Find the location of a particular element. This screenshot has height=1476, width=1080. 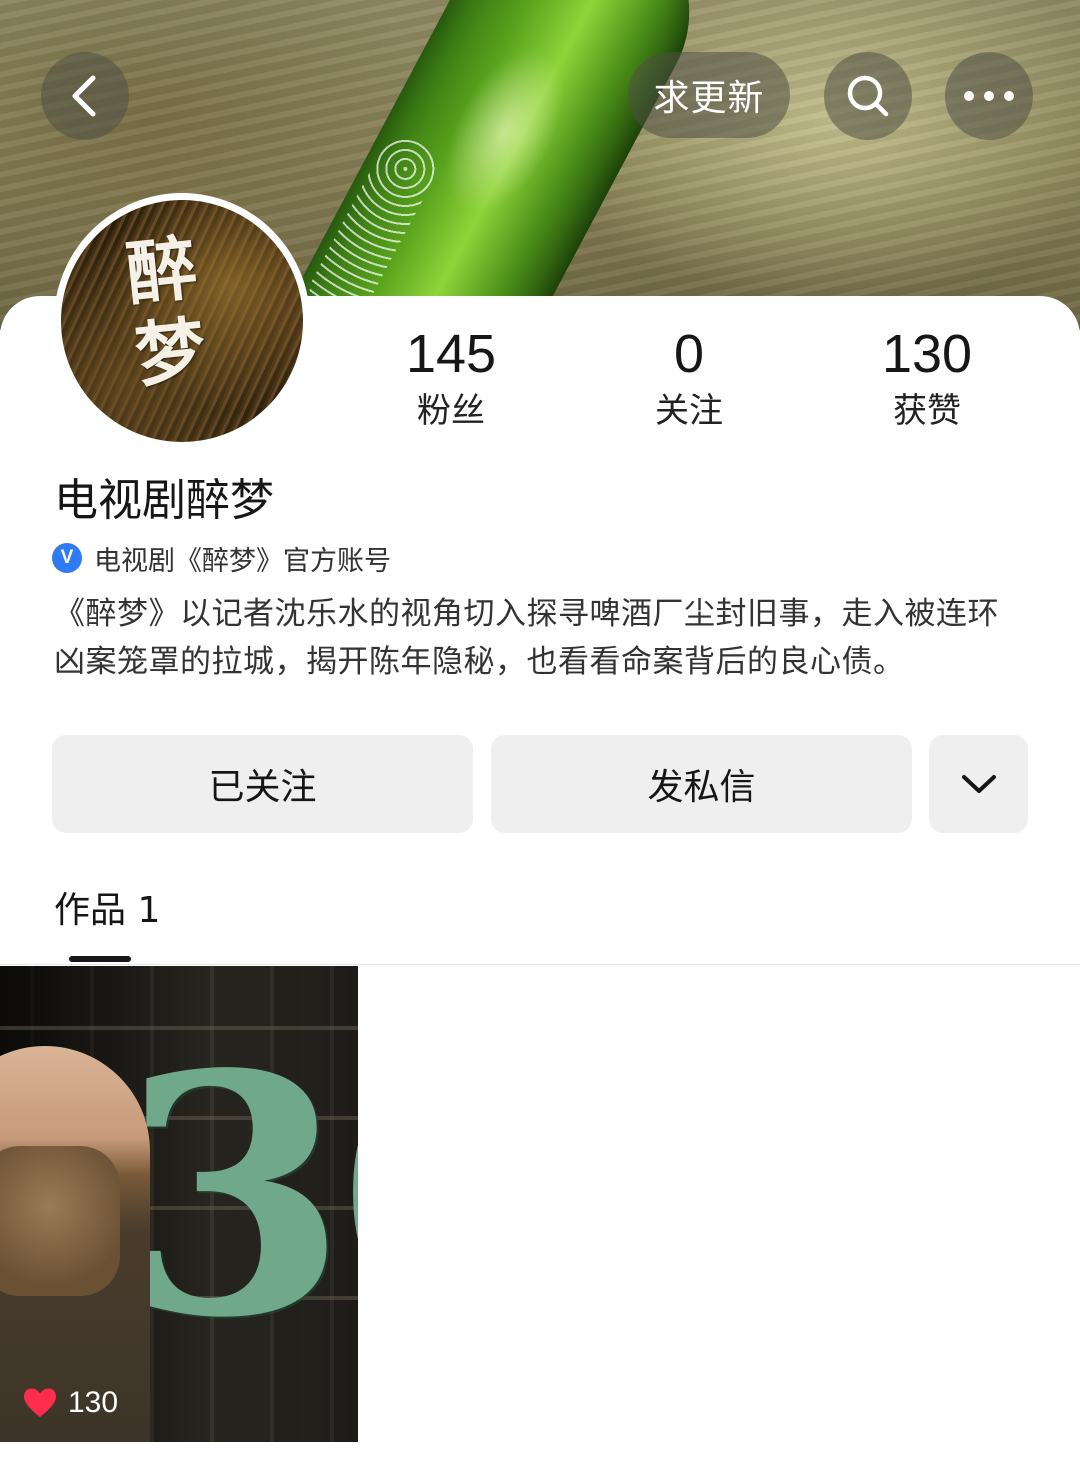

tab-works: 作品 1 is located at coordinates (107, 911).